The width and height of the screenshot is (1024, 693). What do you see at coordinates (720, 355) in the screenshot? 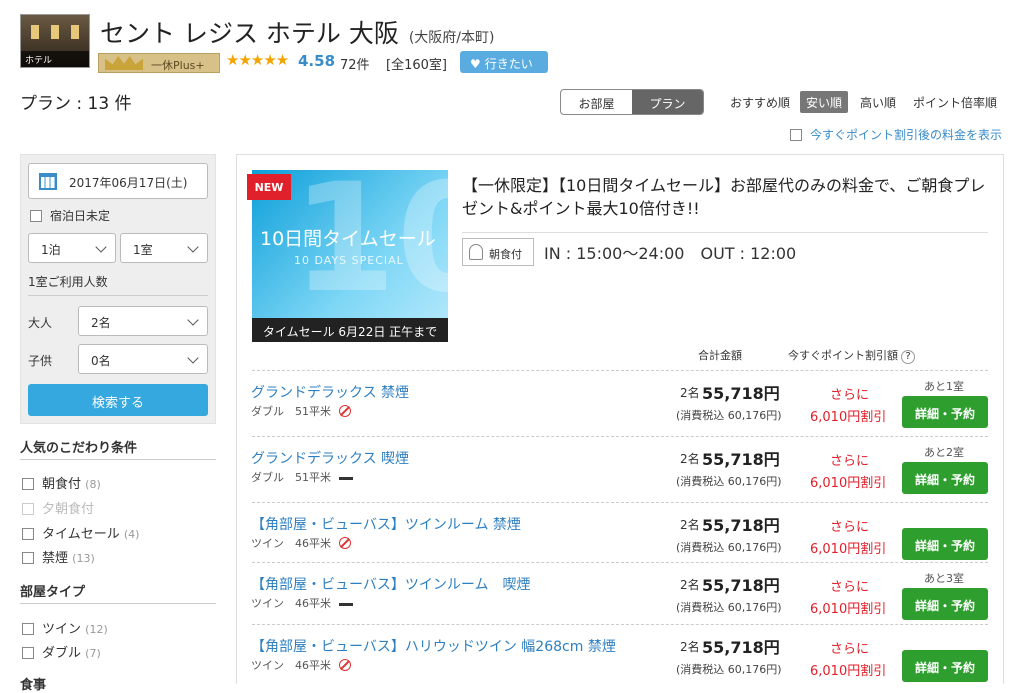
I see `col-total-header: 合計金額` at bounding box center [720, 355].